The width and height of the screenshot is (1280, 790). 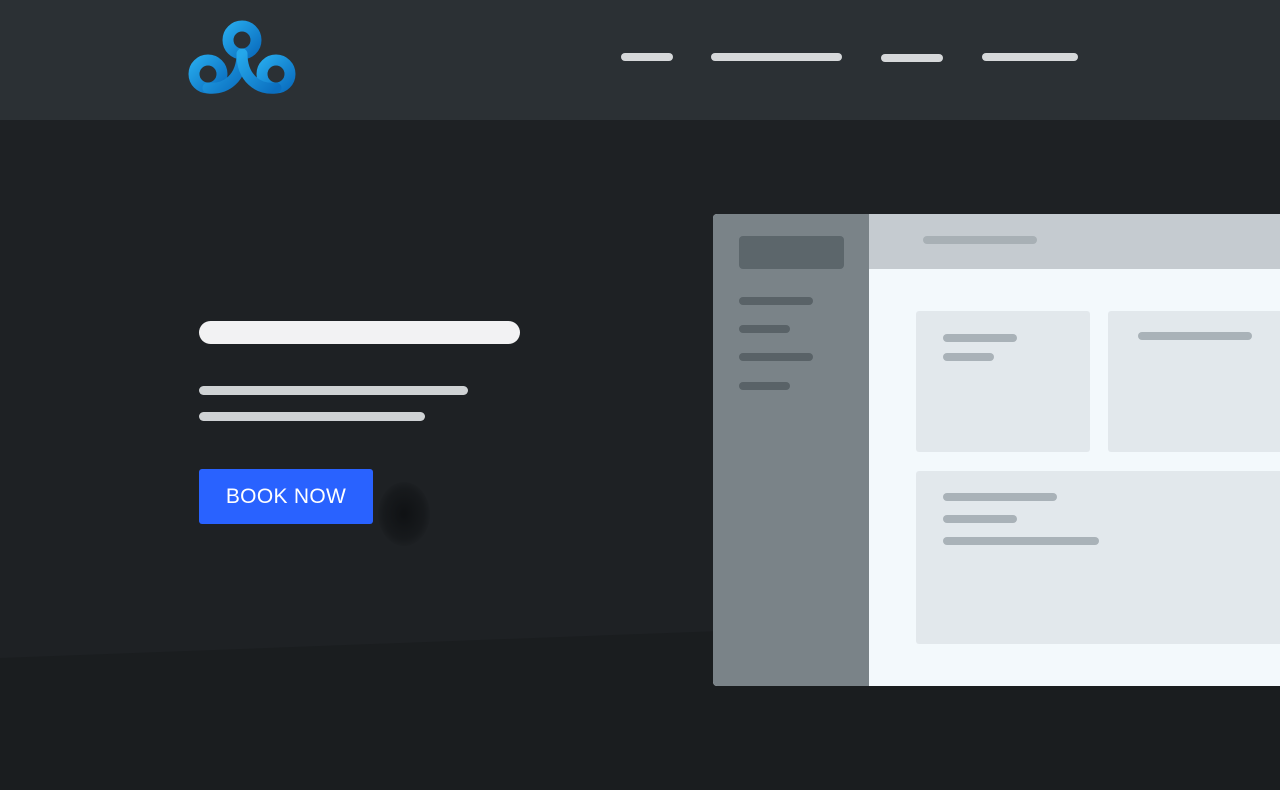 I want to click on cloud9-logo-icon, so click(x=242, y=59).